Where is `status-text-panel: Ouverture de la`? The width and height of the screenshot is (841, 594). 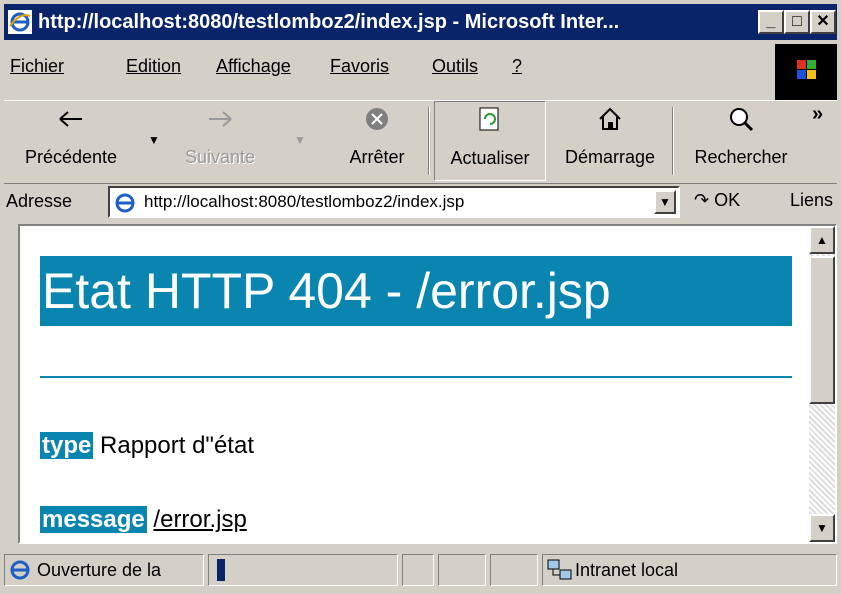 status-text-panel: Ouverture de la is located at coordinates (104, 570).